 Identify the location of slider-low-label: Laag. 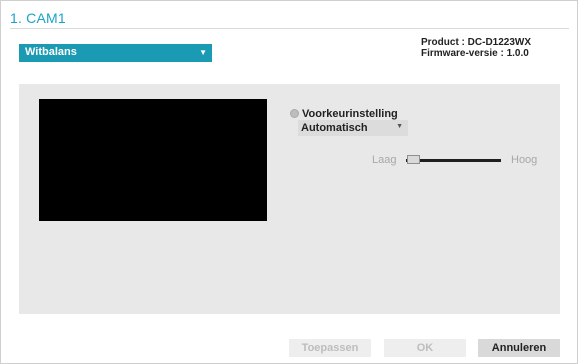
(384, 160).